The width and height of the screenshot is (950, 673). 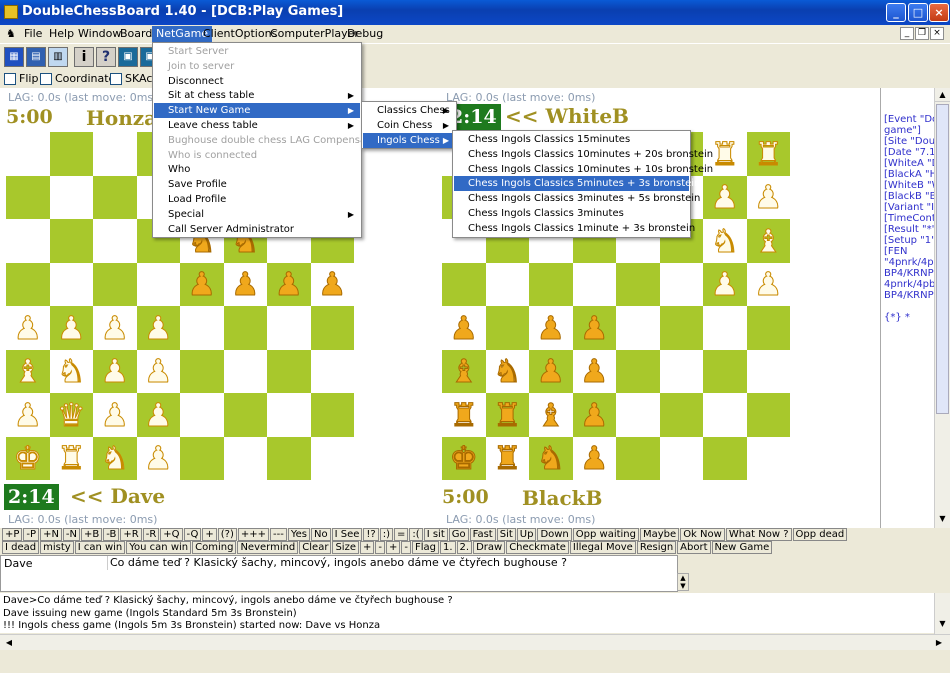 What do you see at coordinates (942, 259) in the screenshot?
I see `pgn-scroll-thumb` at bounding box center [942, 259].